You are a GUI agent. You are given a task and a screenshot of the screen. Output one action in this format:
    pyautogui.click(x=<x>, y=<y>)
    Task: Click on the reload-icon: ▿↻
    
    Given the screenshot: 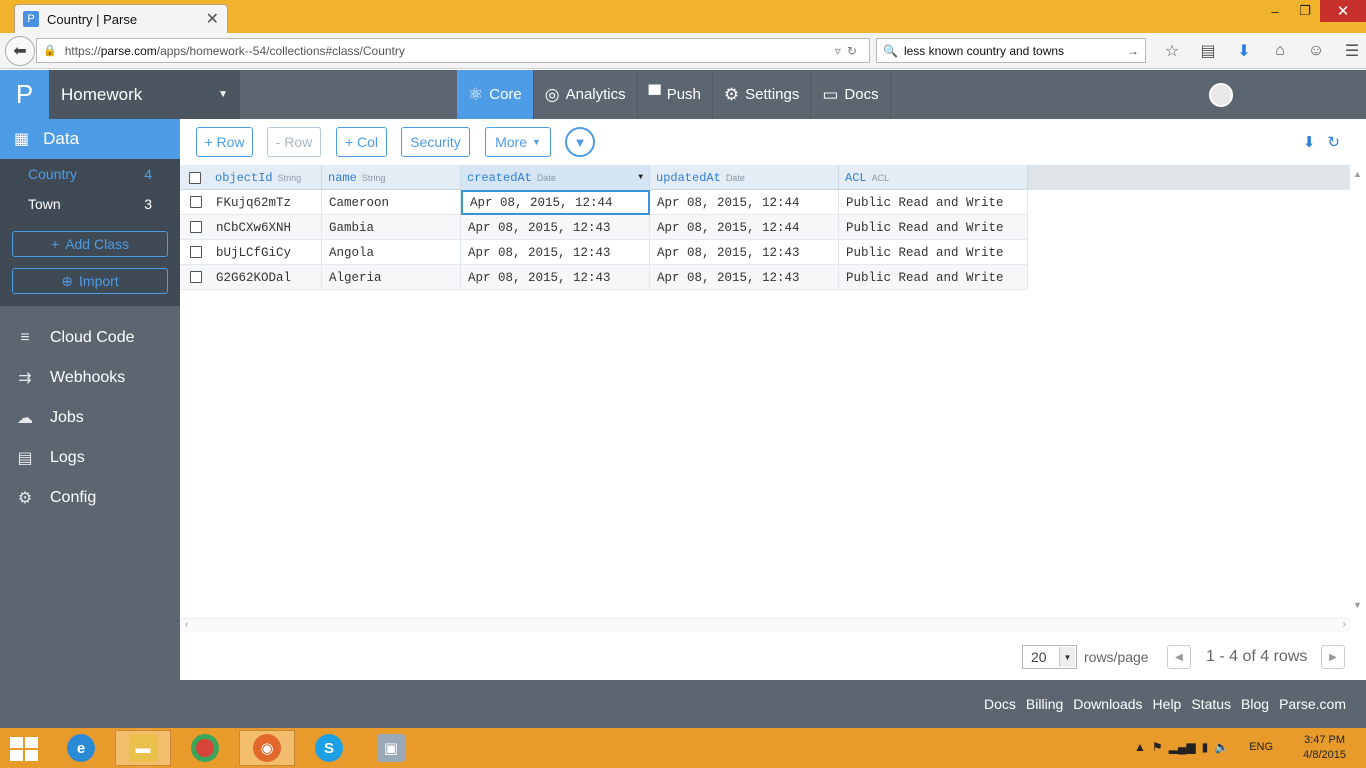 What is the action you would take?
    pyautogui.click(x=849, y=51)
    